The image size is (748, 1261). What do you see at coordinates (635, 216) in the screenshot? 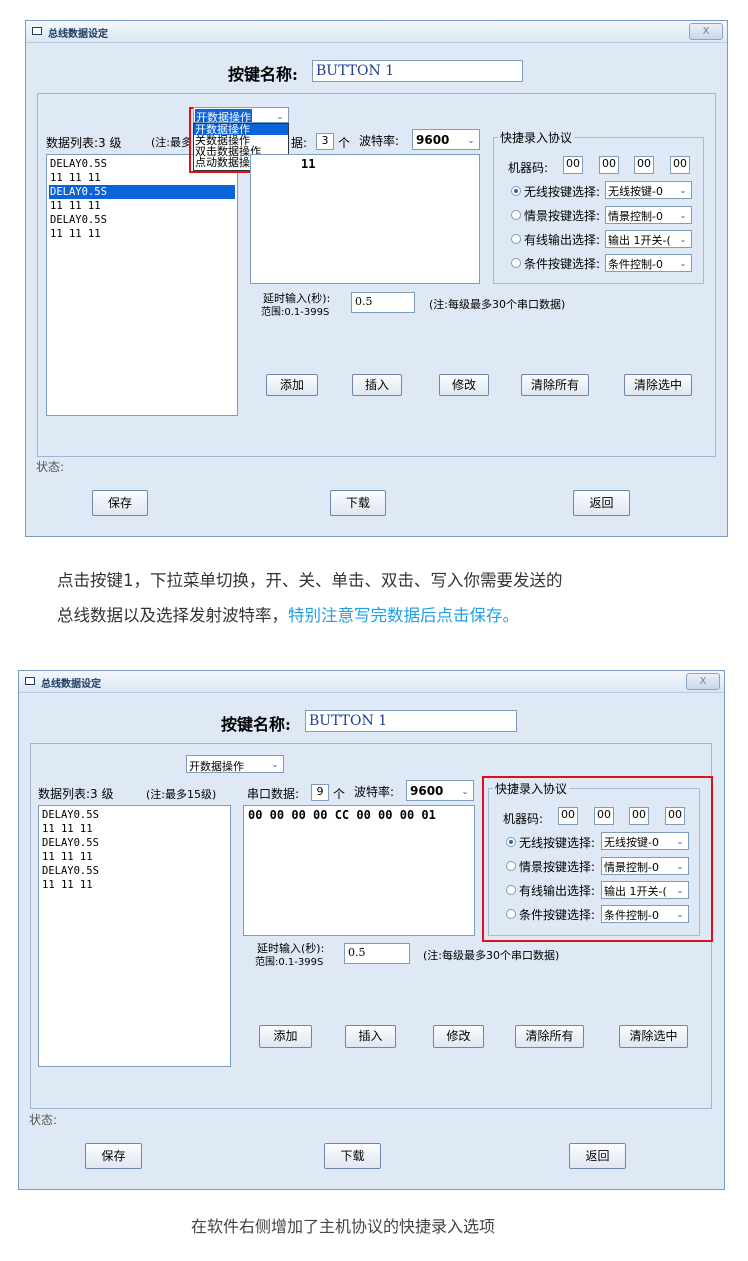
I see `scene-value: 情景控制-0` at bounding box center [635, 216].